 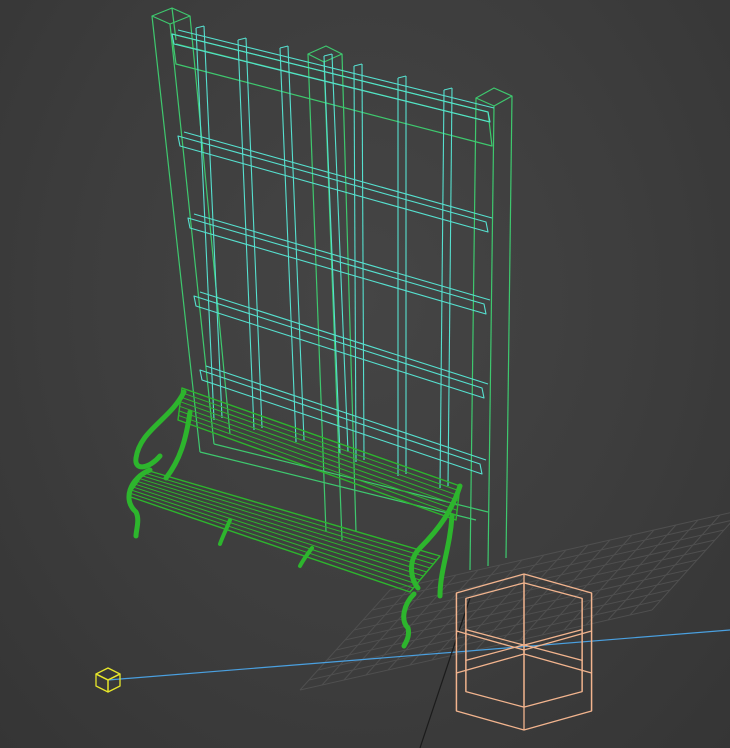 I want to click on bench-back-slats, so click(x=319, y=454).